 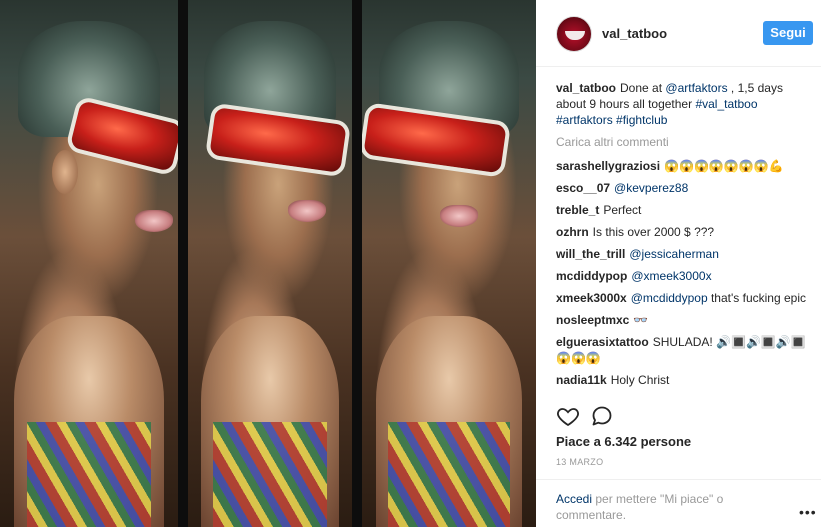 I want to click on hashtag-link: #artfaktors, so click(x=584, y=120).